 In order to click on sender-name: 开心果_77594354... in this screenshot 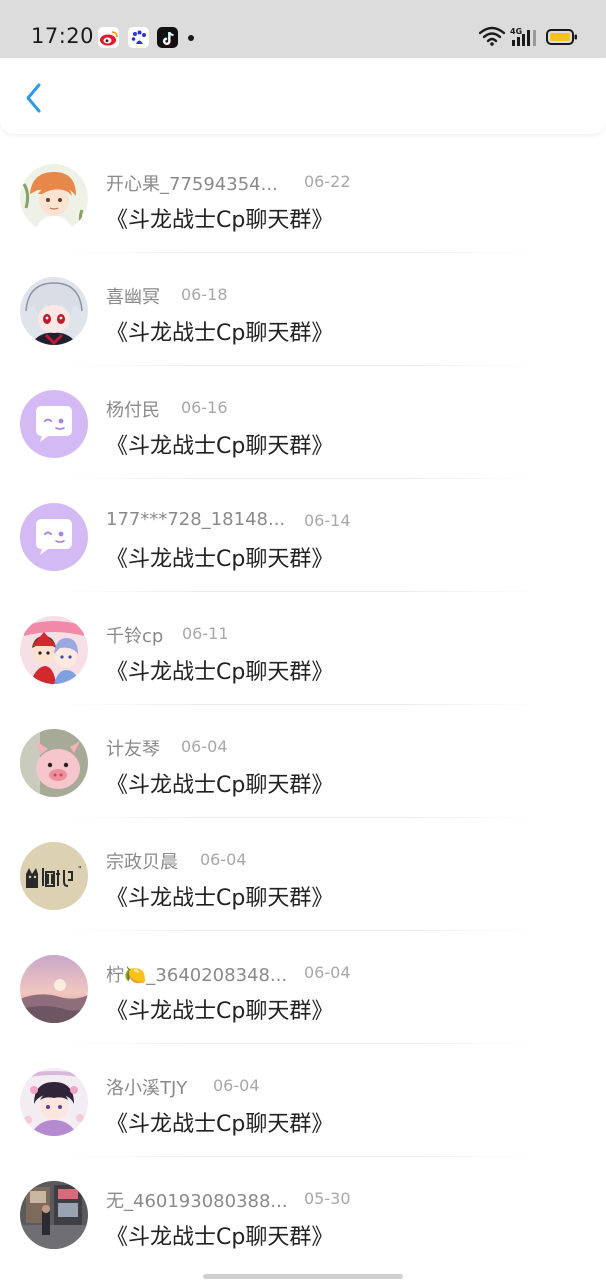, I will do `click(192, 184)`.